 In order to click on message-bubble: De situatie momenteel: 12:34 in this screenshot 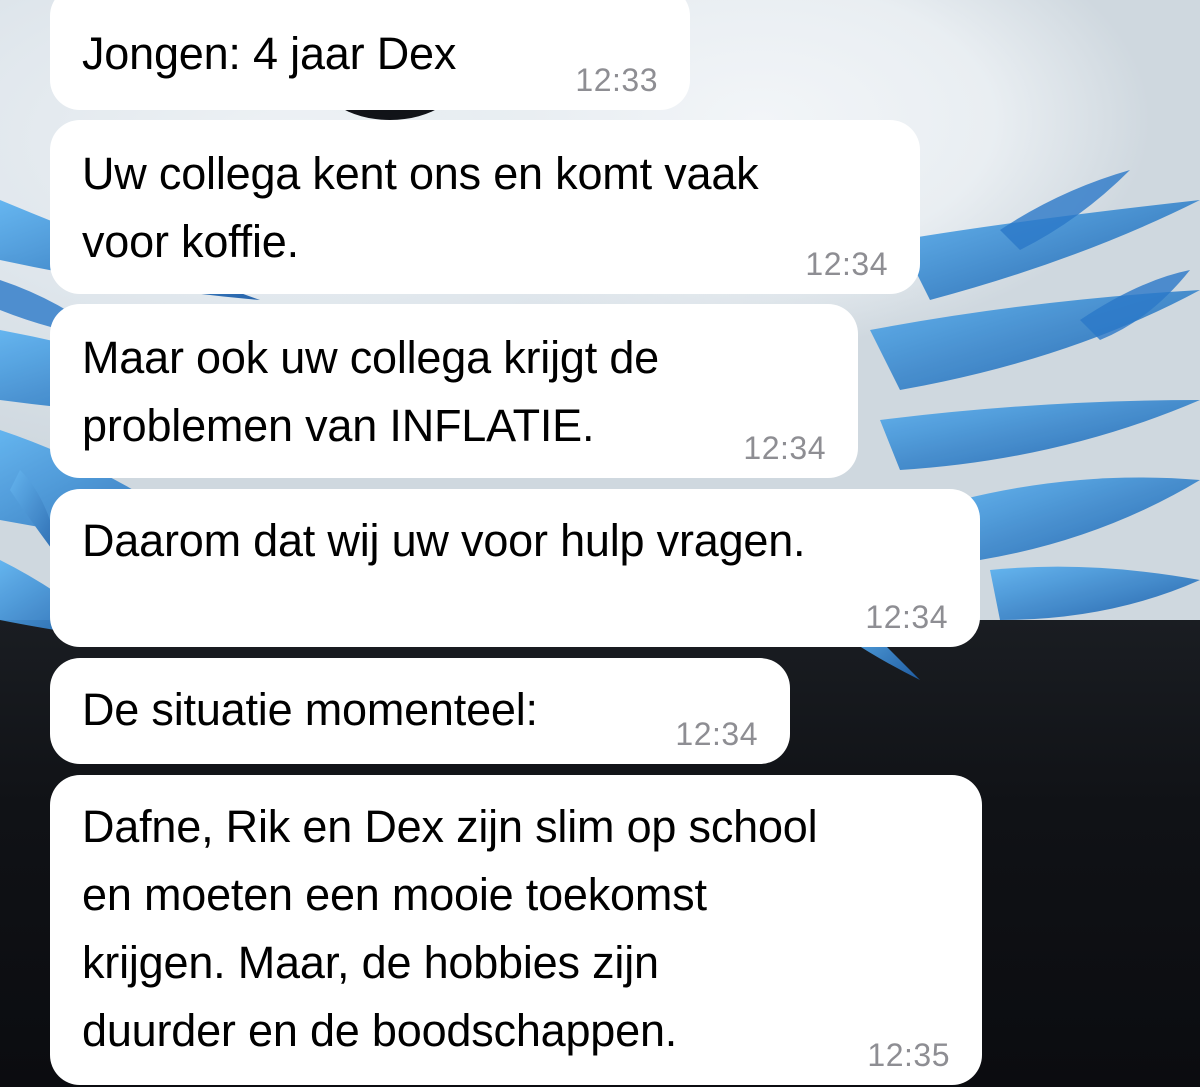, I will do `click(420, 711)`.